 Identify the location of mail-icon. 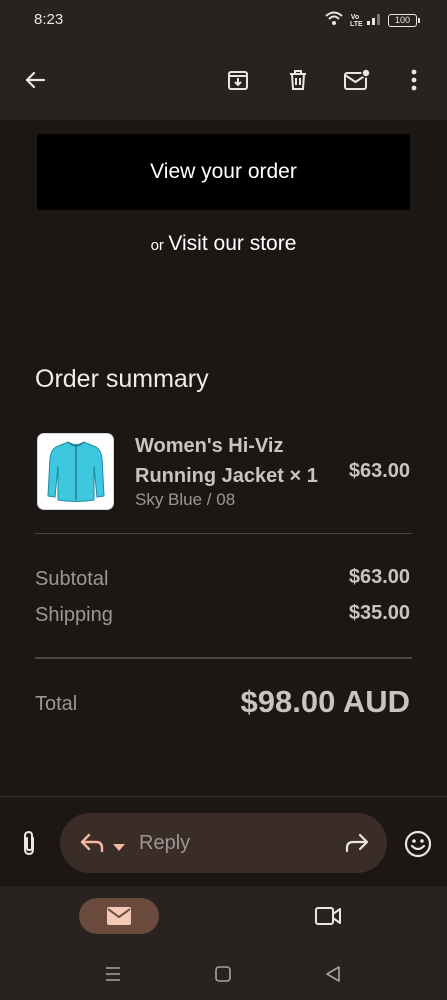
(119, 916).